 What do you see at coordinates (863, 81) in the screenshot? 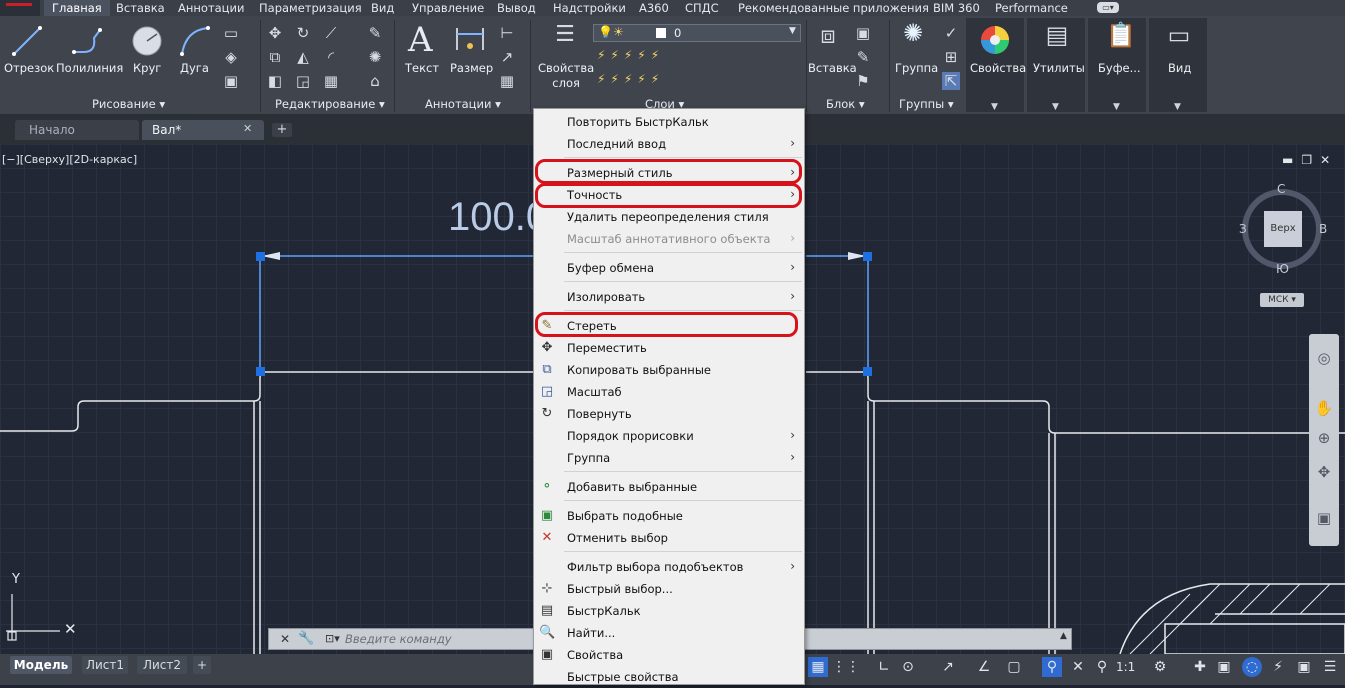
I see `attributes-icon: ⚑` at bounding box center [863, 81].